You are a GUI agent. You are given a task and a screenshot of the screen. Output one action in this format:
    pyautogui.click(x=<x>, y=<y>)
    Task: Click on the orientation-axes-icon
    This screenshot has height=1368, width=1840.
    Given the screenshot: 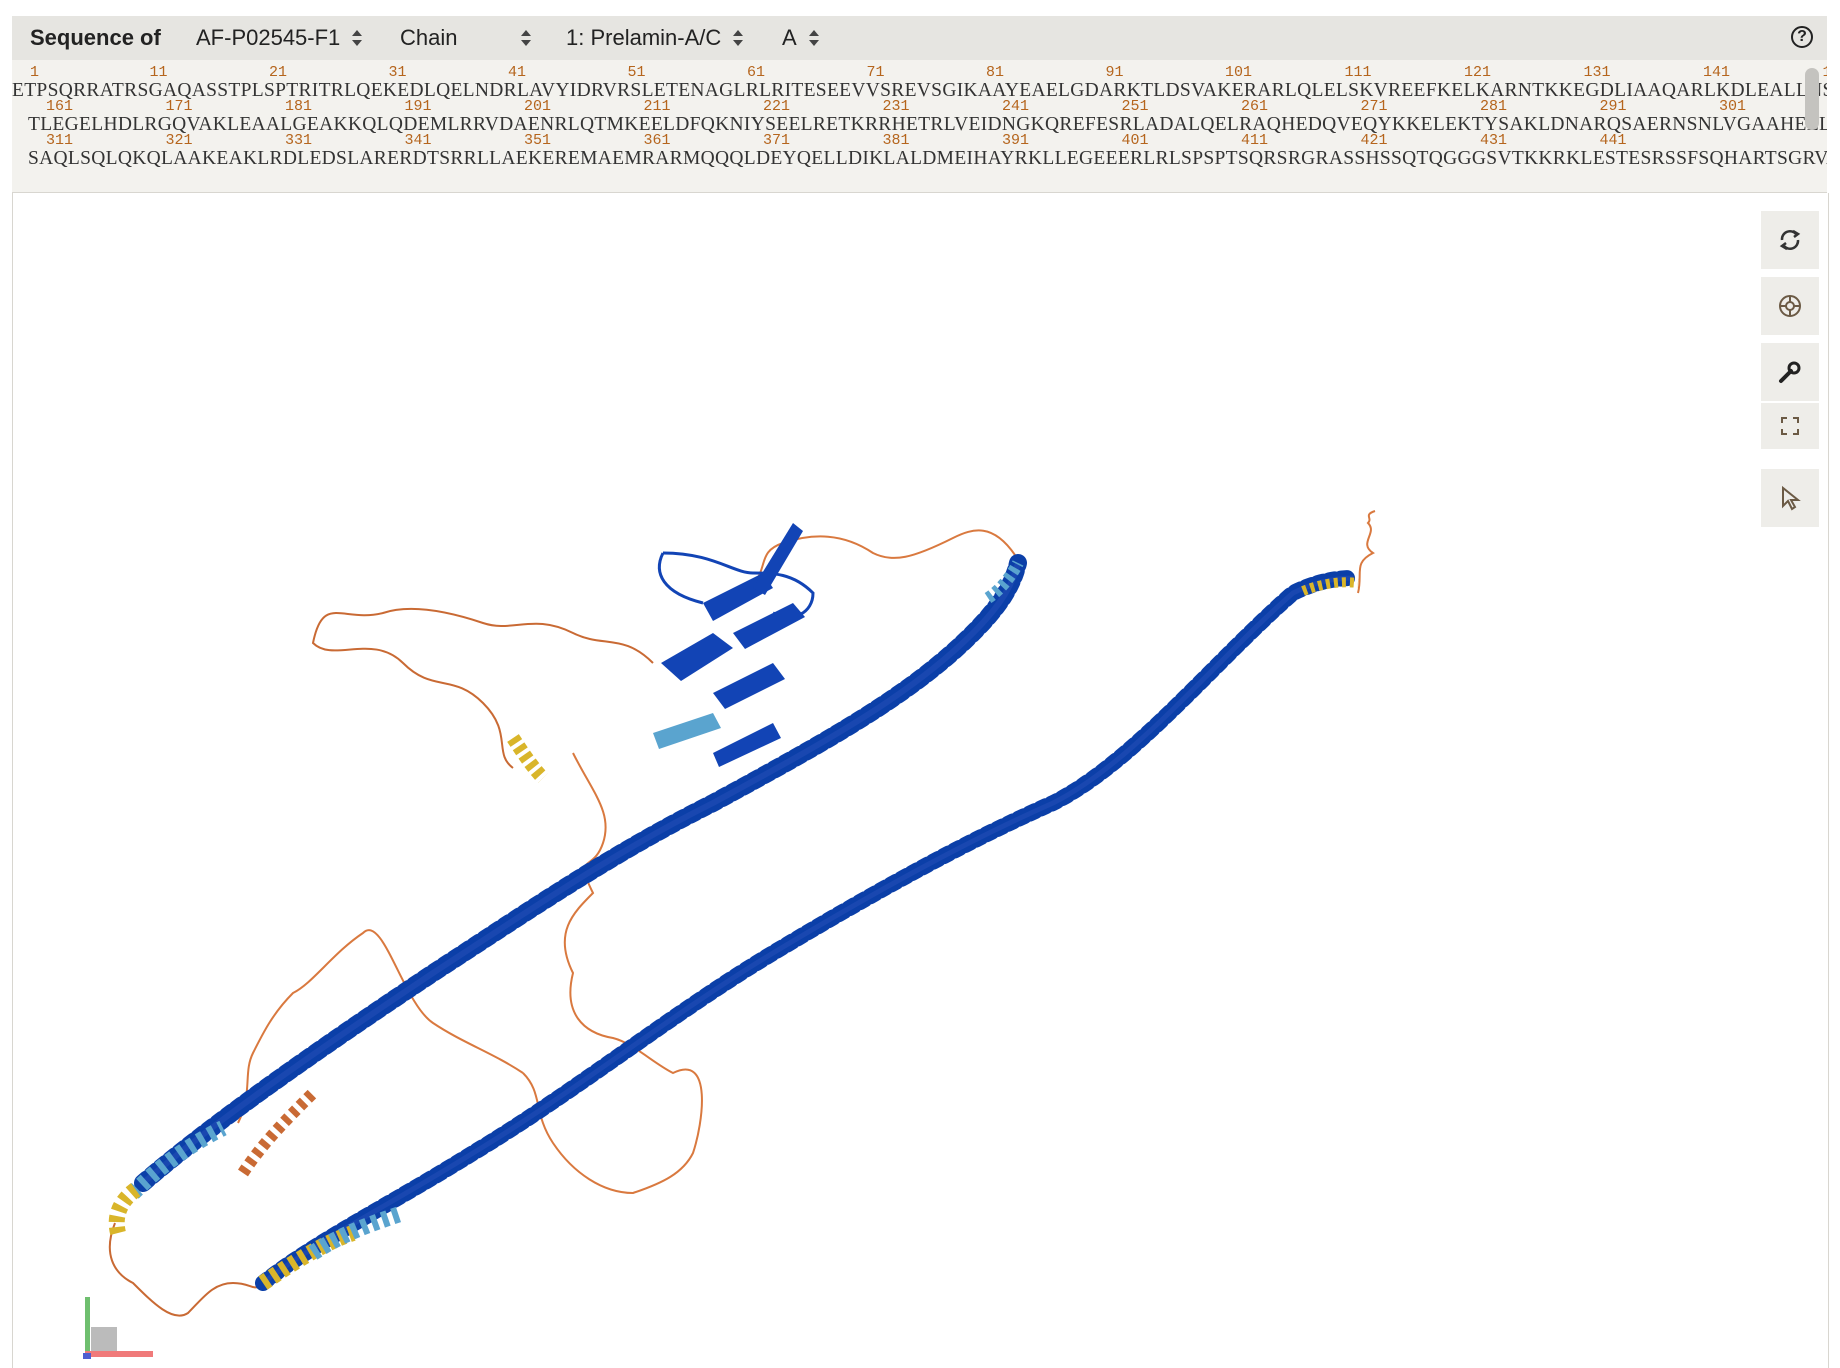 What is the action you would take?
    pyautogui.click(x=118, y=1328)
    